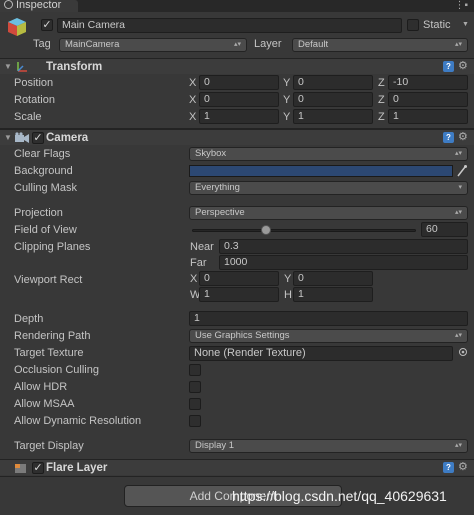 This screenshot has height=515, width=474. I want to click on allow-msaa-label: Allow MSAA, so click(44, 404).